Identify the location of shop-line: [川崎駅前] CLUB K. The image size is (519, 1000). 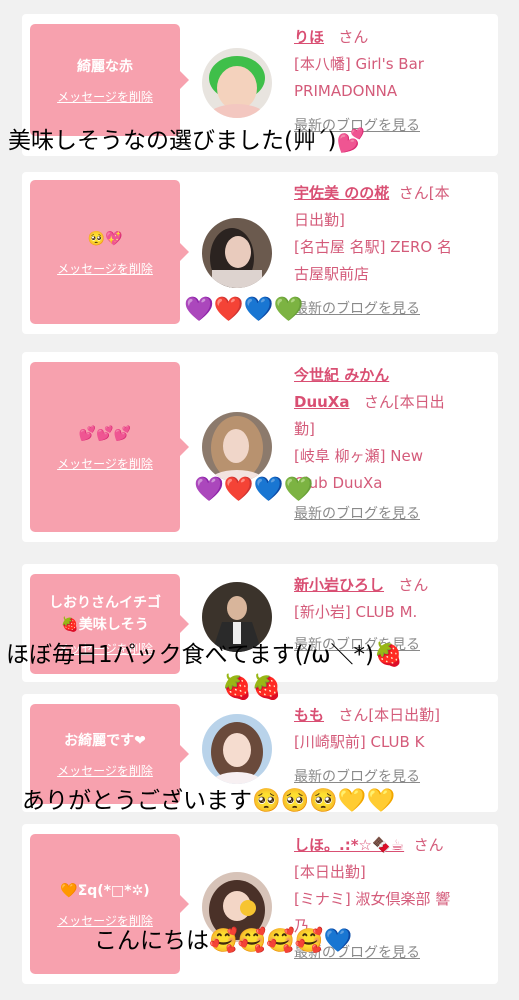
(359, 742).